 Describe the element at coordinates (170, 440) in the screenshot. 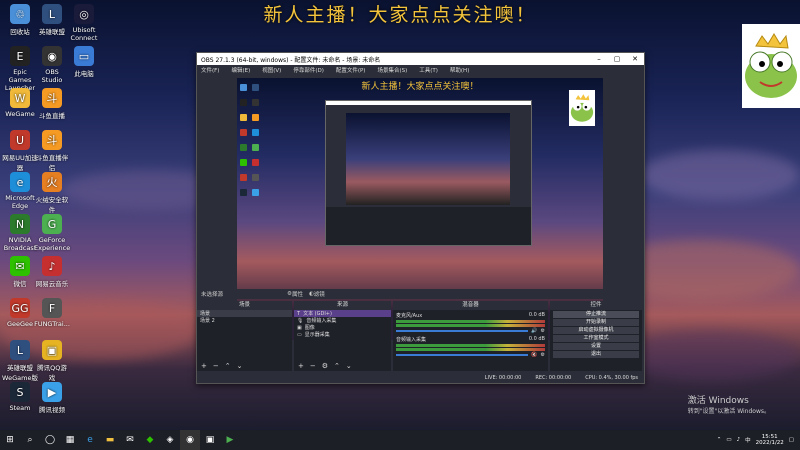

I see `game-icon: ◈` at that location.